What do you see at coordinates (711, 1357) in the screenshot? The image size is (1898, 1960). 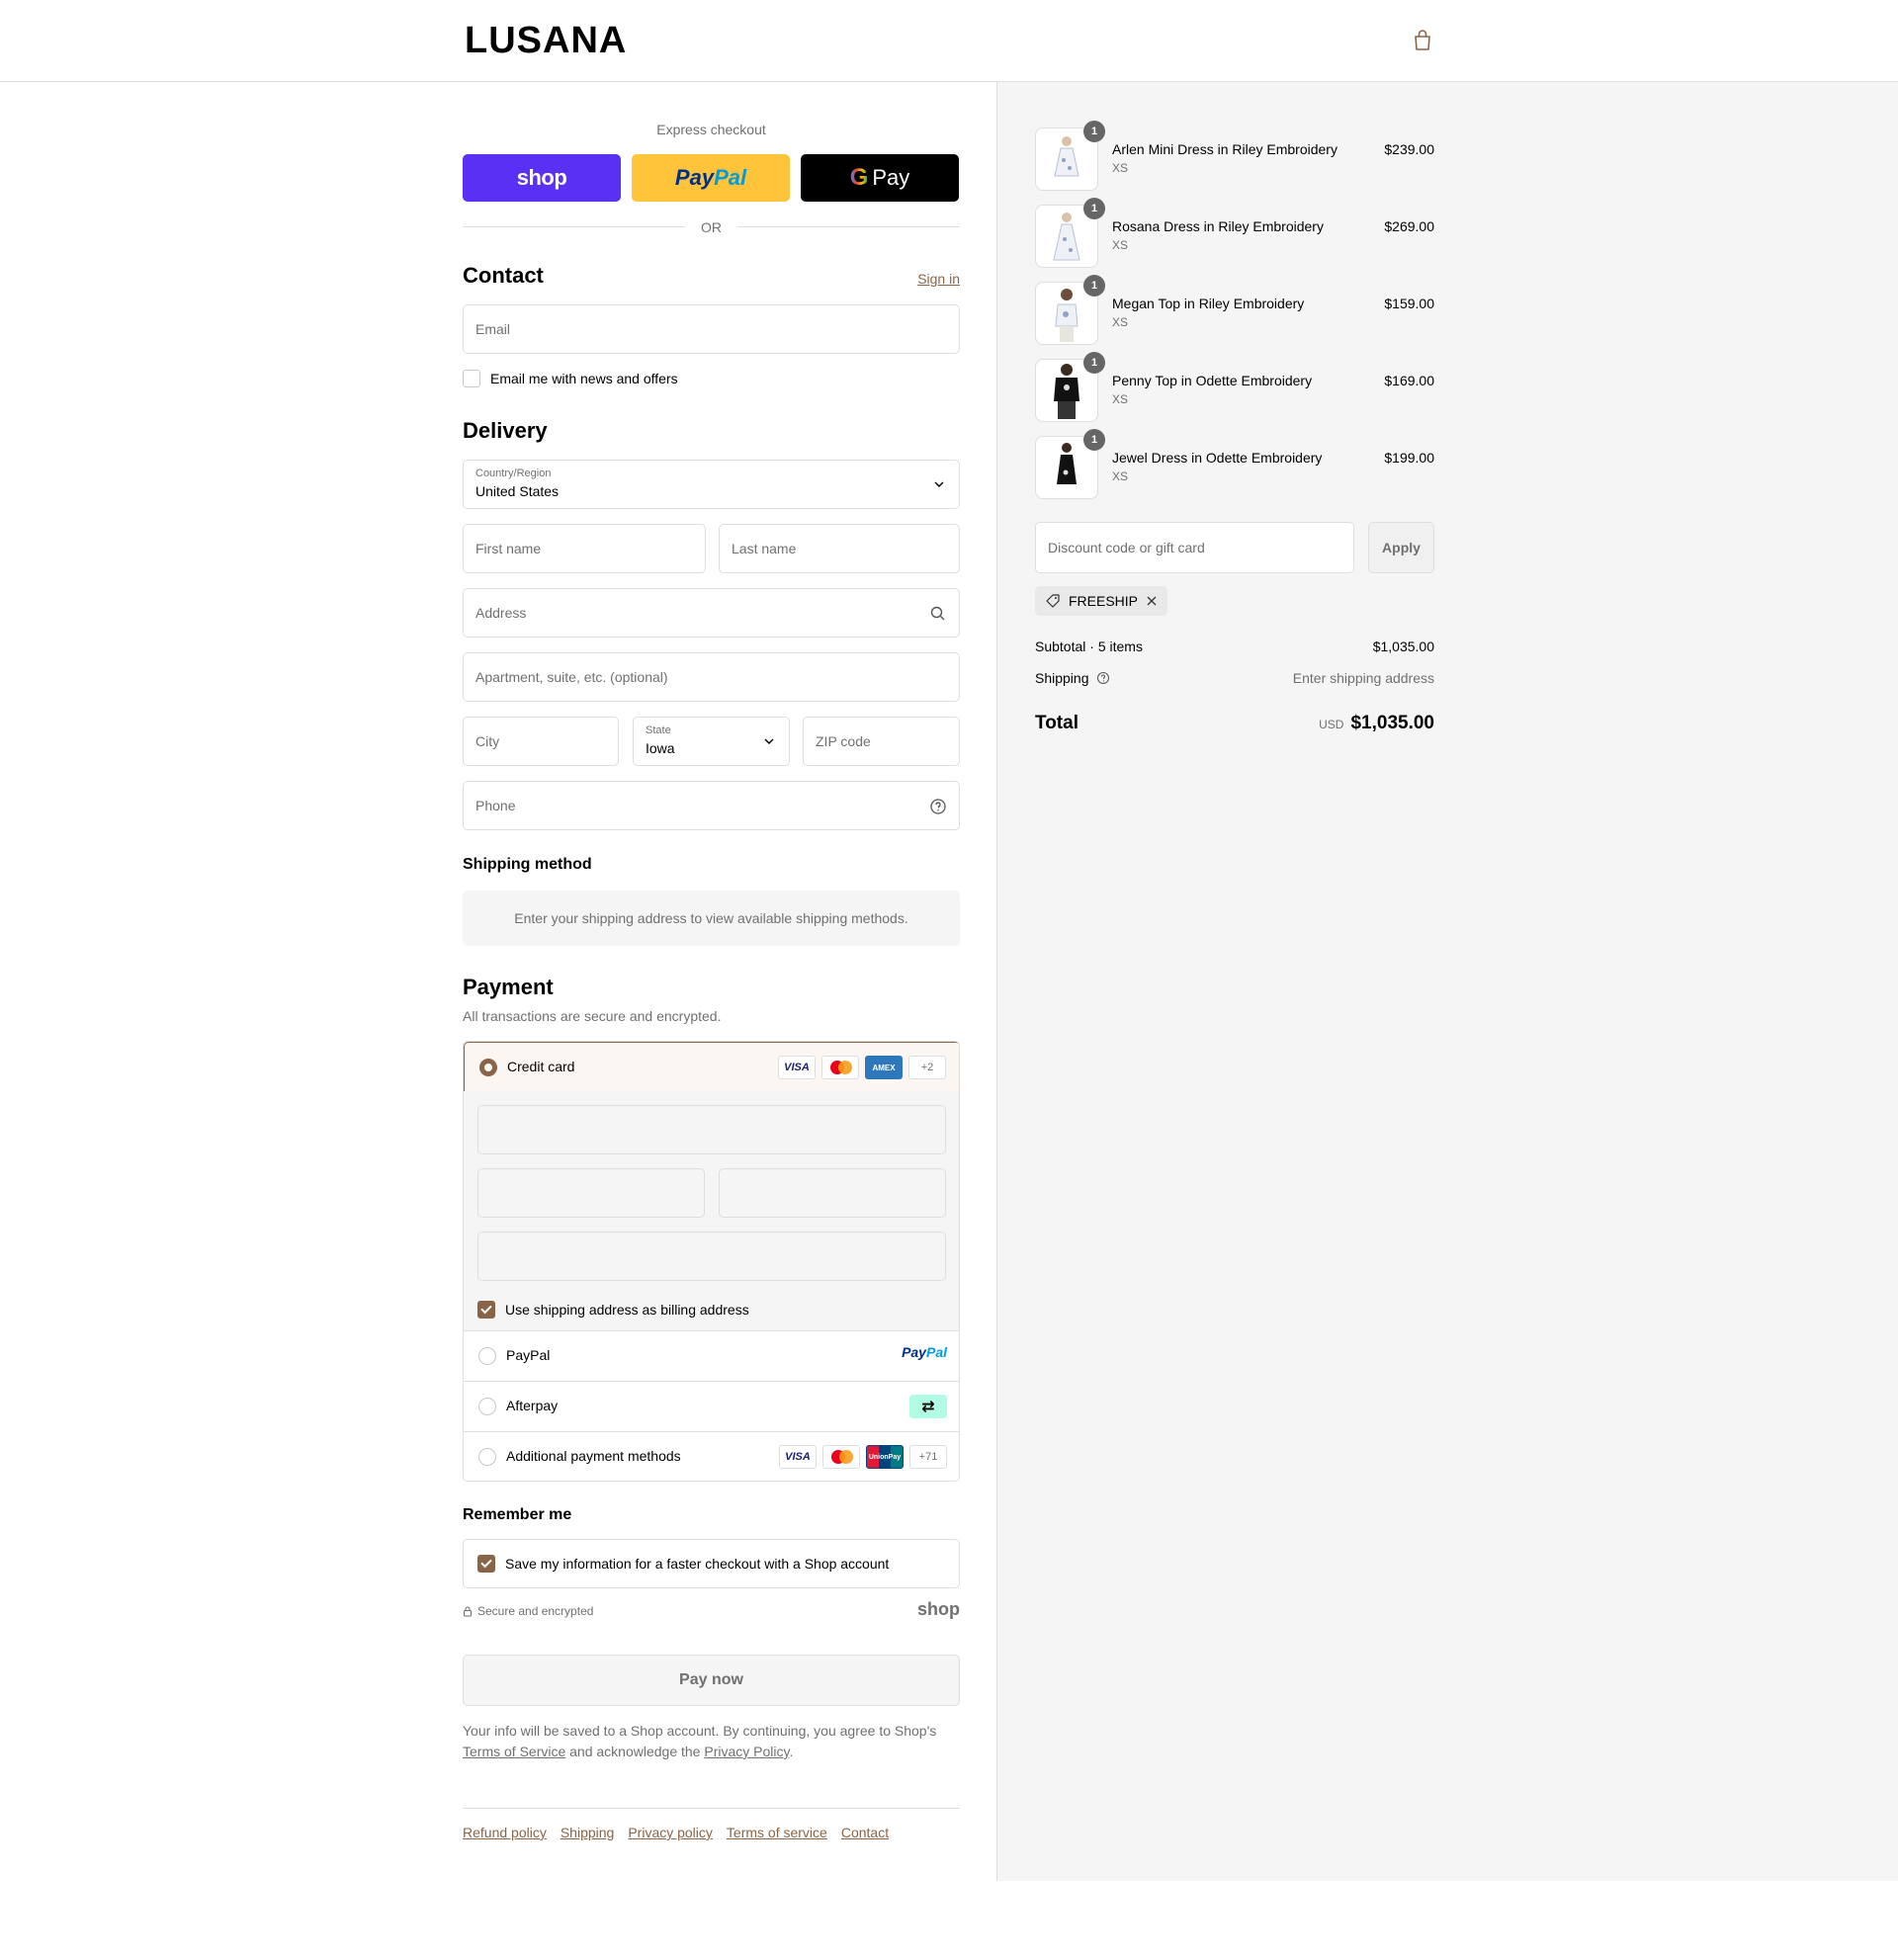 I see `paypal-option: PayPal PayPal` at bounding box center [711, 1357].